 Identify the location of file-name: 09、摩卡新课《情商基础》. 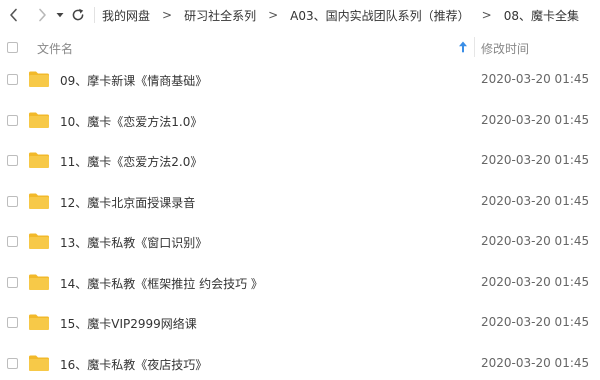
(134, 81).